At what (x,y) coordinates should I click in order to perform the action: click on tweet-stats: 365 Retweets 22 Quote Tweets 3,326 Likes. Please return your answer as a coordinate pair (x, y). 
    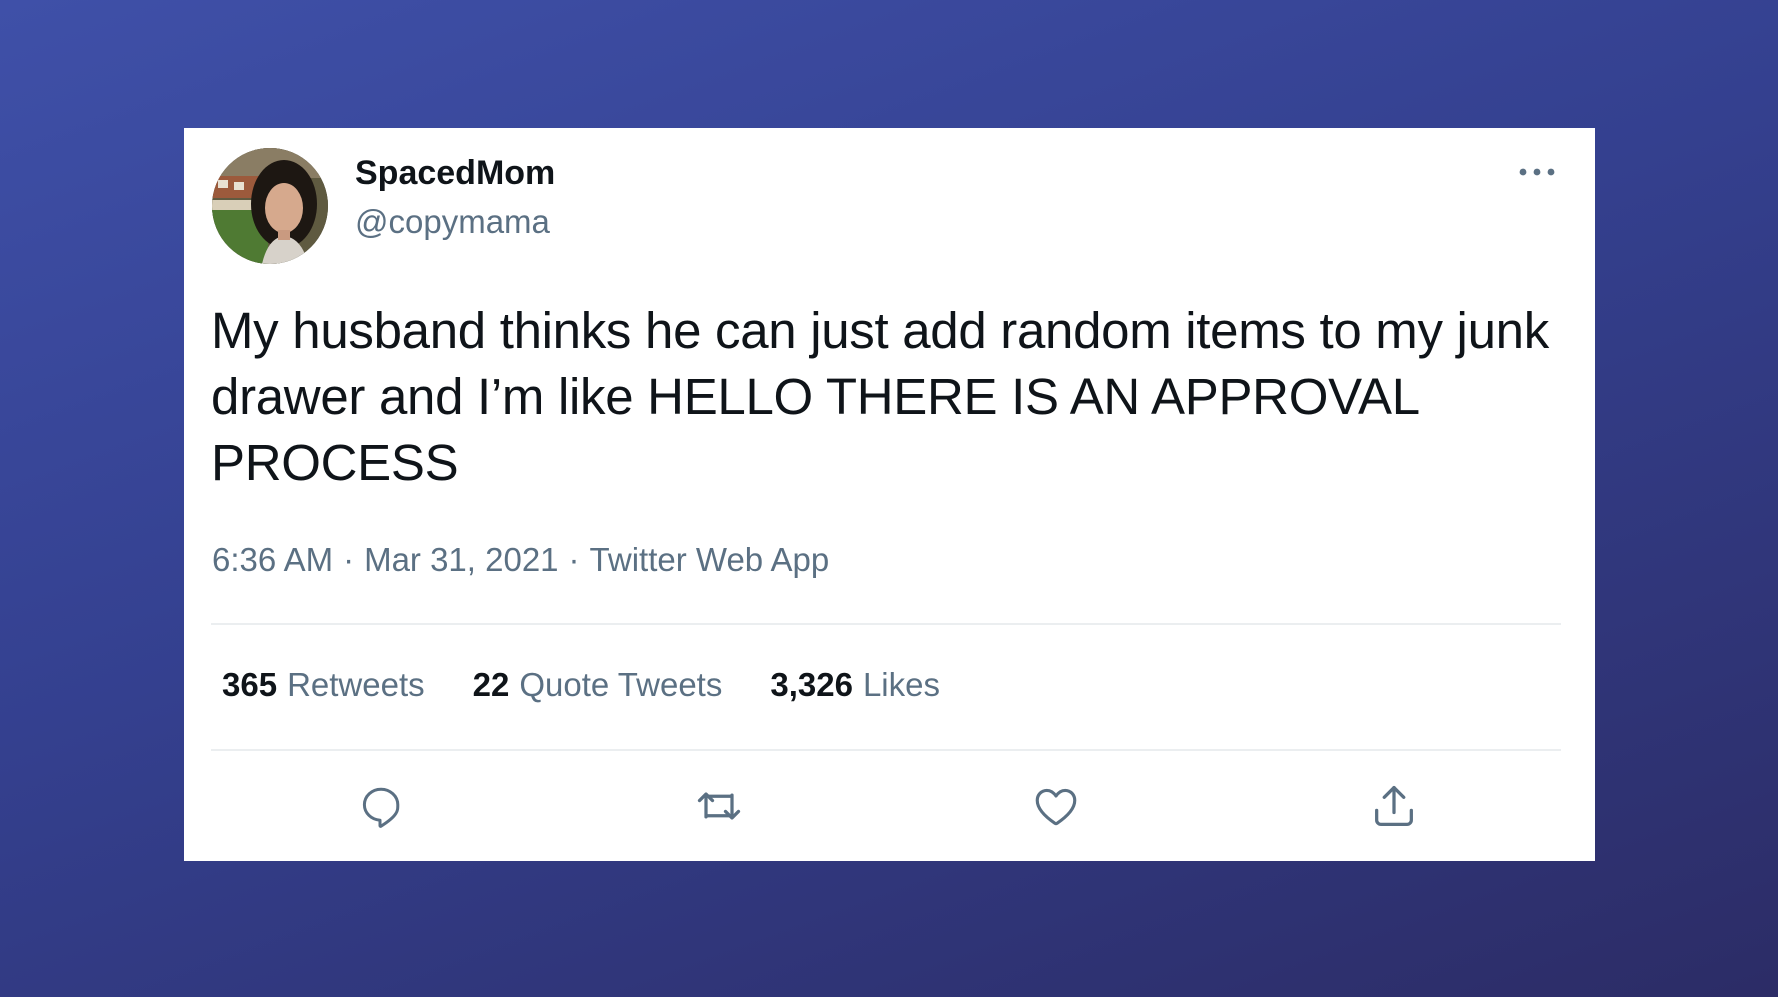
    Looking at the image, I should click on (581, 685).